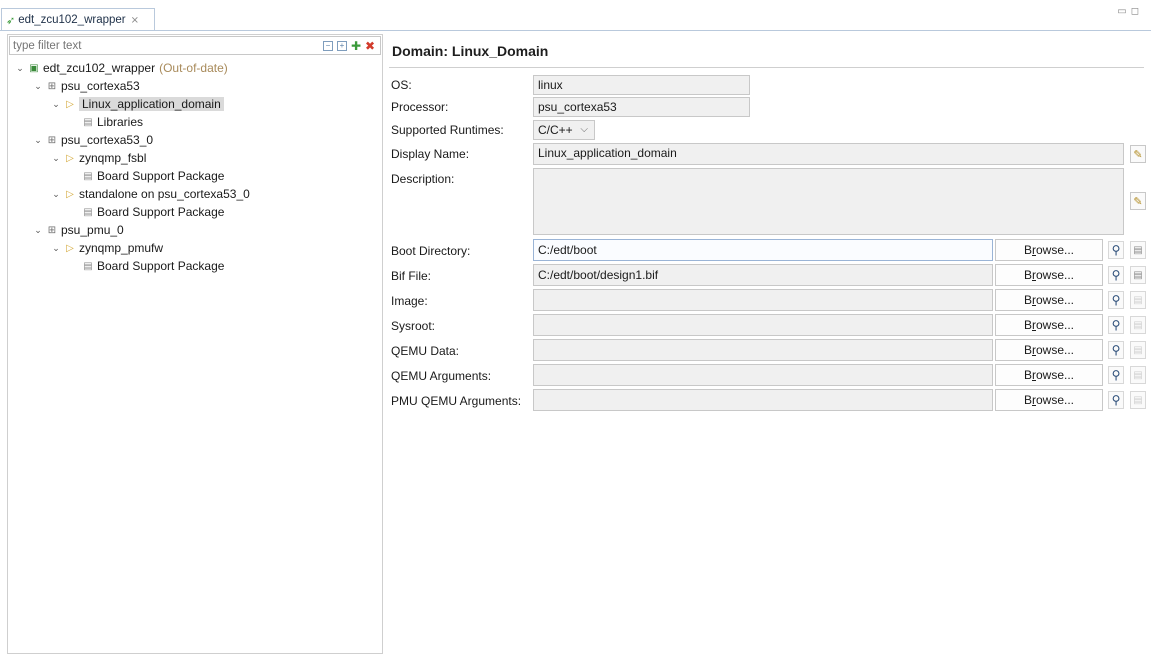 This screenshot has width=1151, height=658. Describe the element at coordinates (99, 68) in the screenshot. I see `tree-node-label: edt_zcu102_wrapper` at that location.